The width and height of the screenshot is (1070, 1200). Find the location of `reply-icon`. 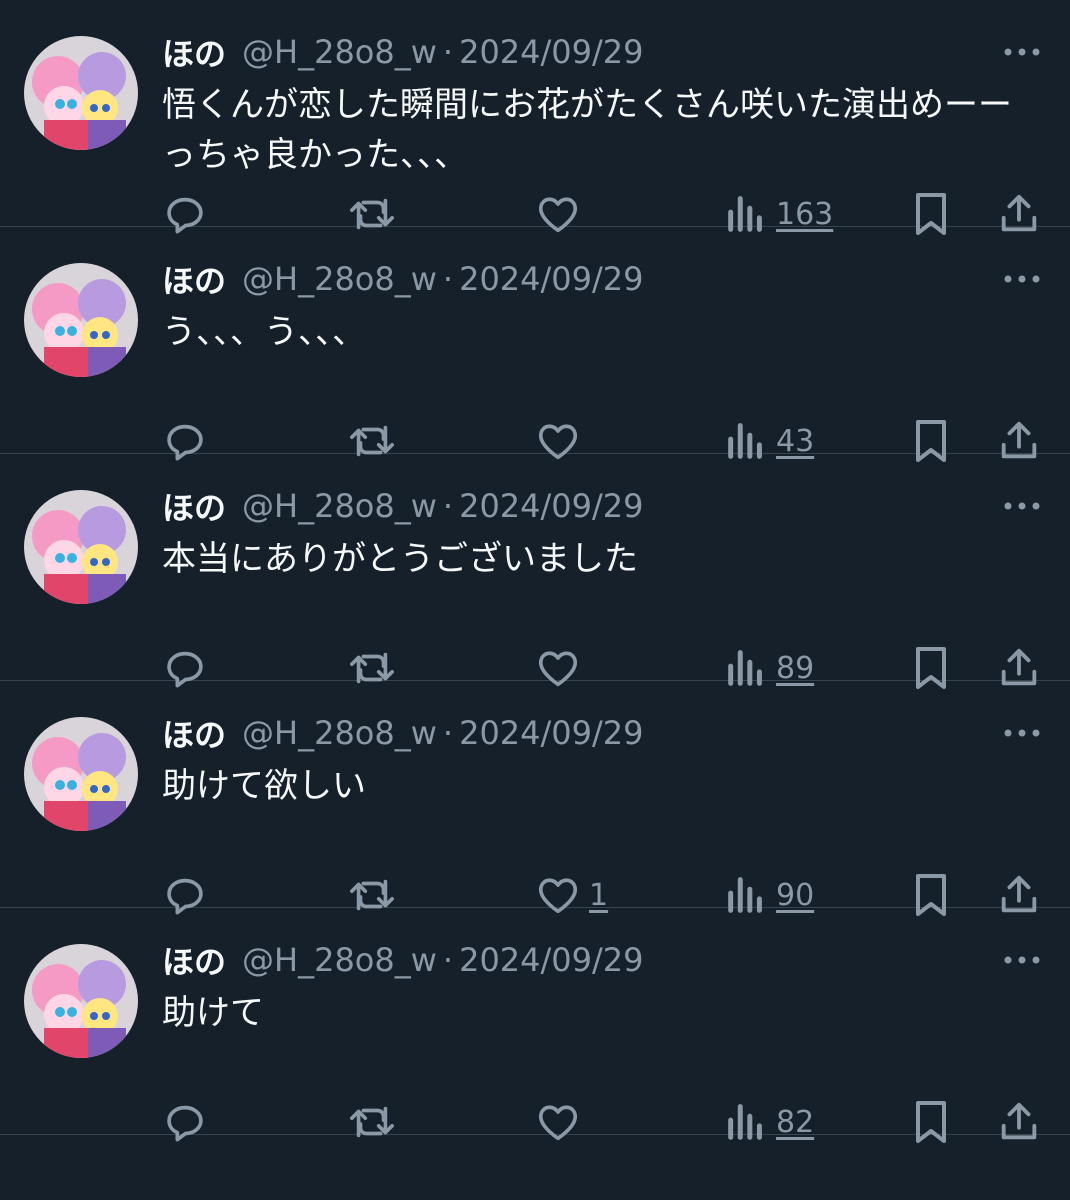

reply-icon is located at coordinates (185, 1123).